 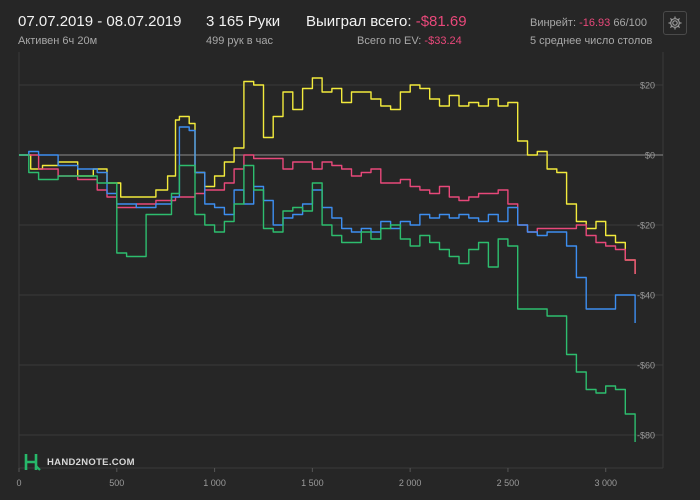 What do you see at coordinates (595, 23) in the screenshot?
I see `winrate-value: -16.93` at bounding box center [595, 23].